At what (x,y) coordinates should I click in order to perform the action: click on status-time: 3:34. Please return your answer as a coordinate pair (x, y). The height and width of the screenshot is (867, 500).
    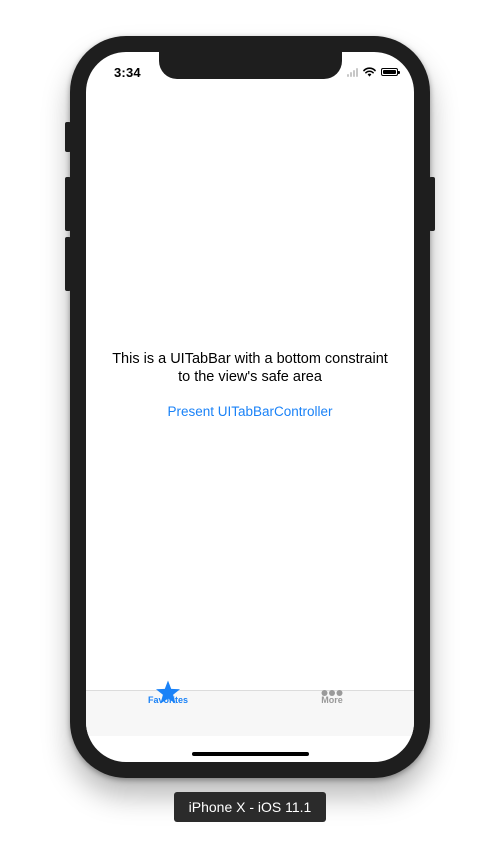
    Looking at the image, I should click on (127, 72).